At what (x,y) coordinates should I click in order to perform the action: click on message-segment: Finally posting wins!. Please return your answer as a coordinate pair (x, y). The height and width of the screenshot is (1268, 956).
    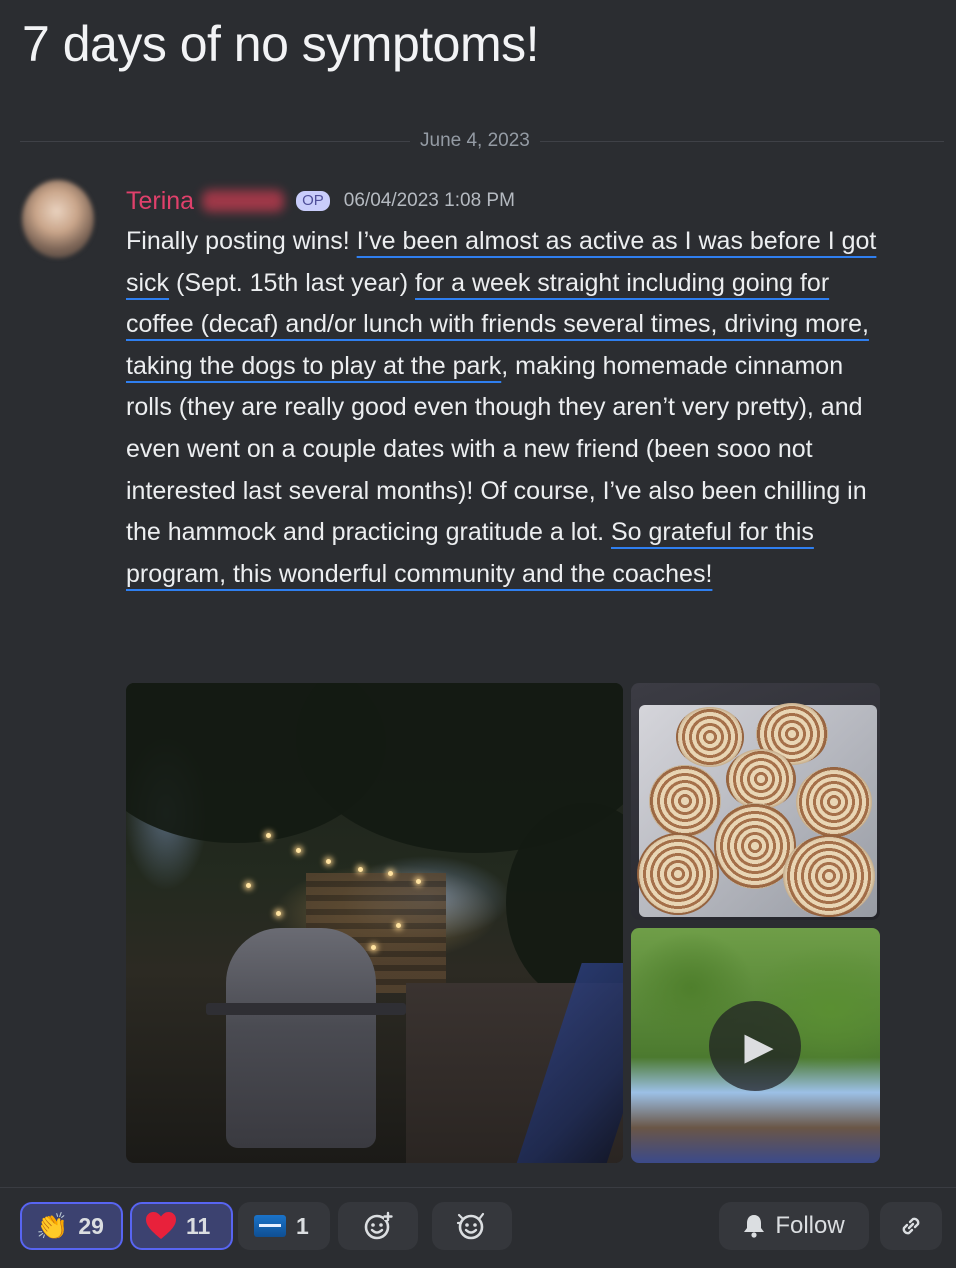
    Looking at the image, I should click on (241, 241).